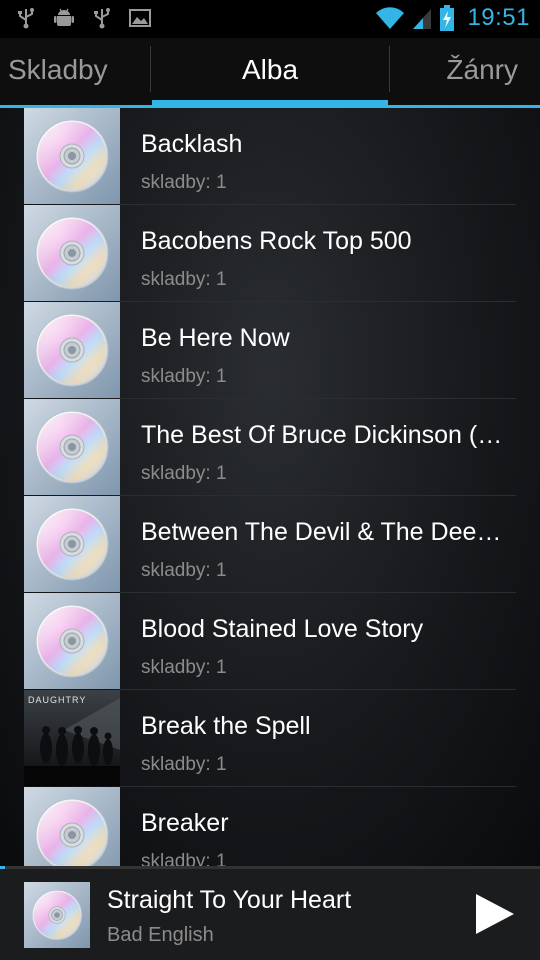  I want to click on list-item: Blood Stained Love Story skladby: 1, so click(270, 641).